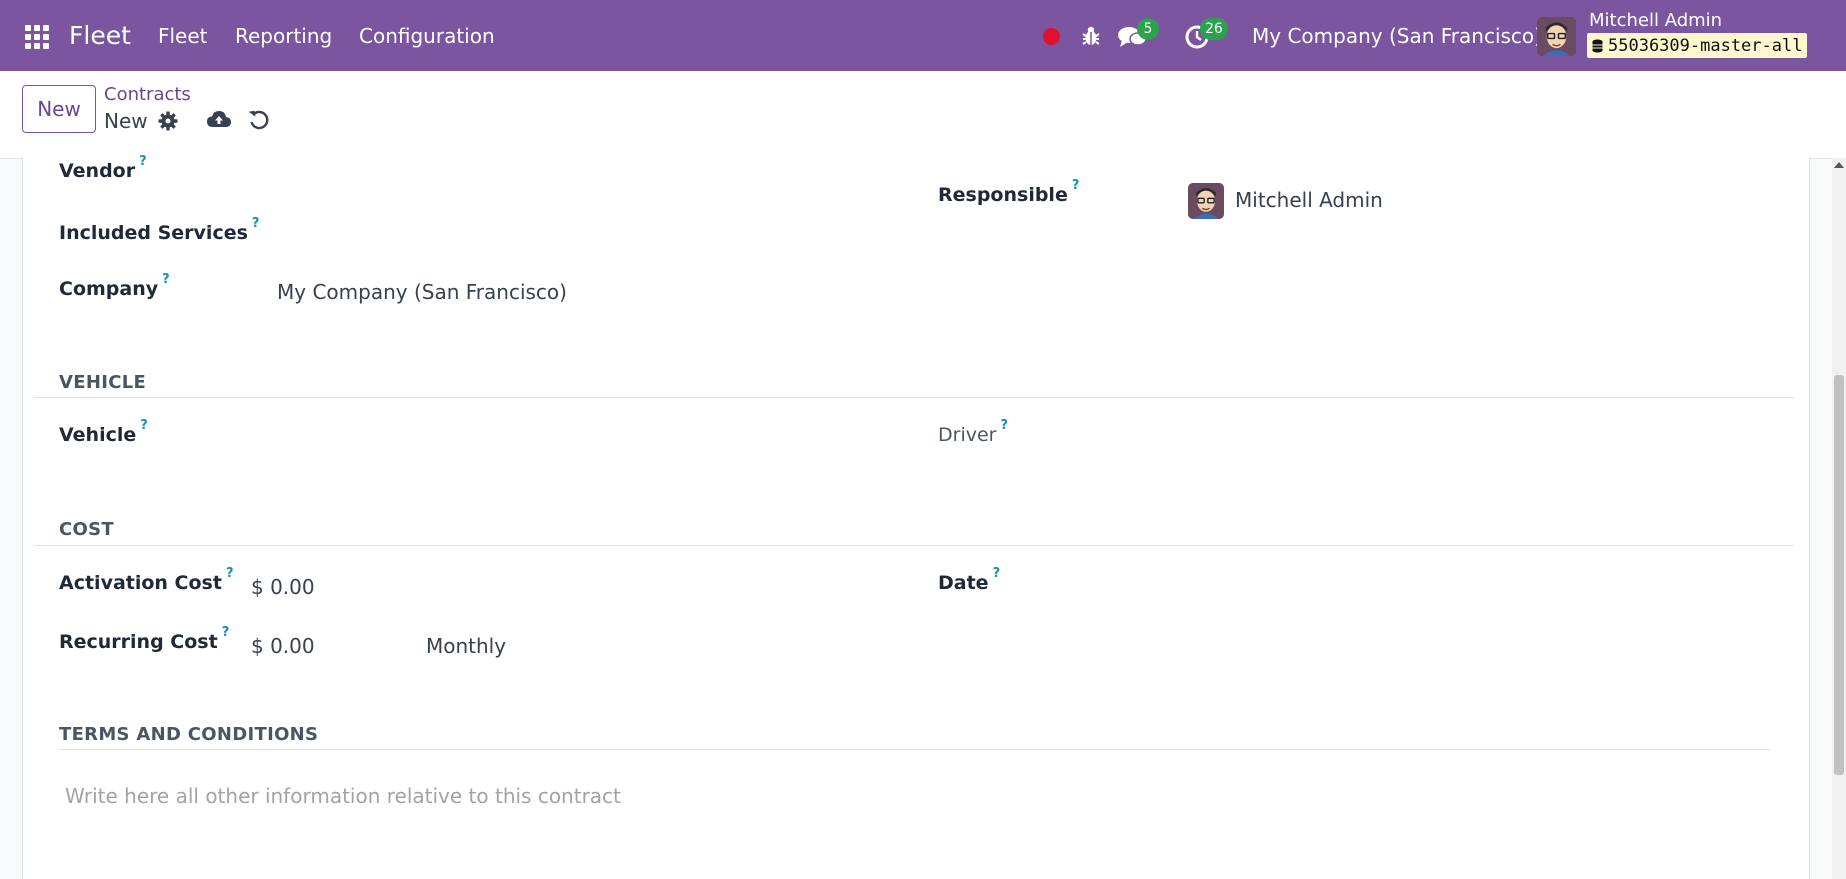 This screenshot has width=1846, height=879. Describe the element at coordinates (1597, 45) in the screenshot. I see `database-icon` at that location.